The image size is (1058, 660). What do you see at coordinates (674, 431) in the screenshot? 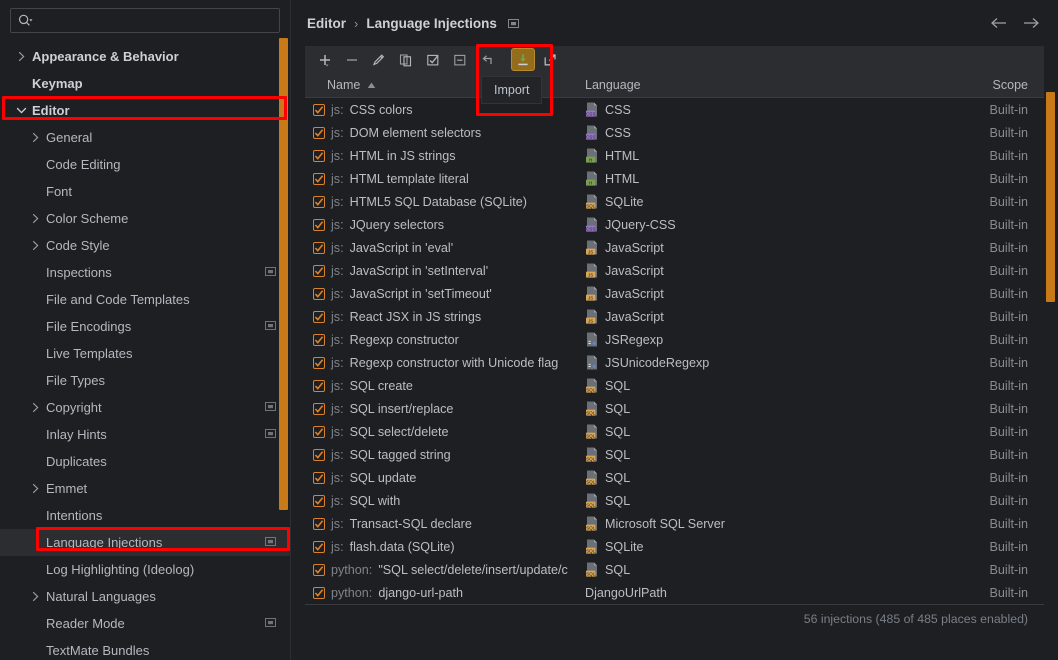
I see `table-row: js: SQL select/delete SQL SQL Built-in` at bounding box center [674, 431].